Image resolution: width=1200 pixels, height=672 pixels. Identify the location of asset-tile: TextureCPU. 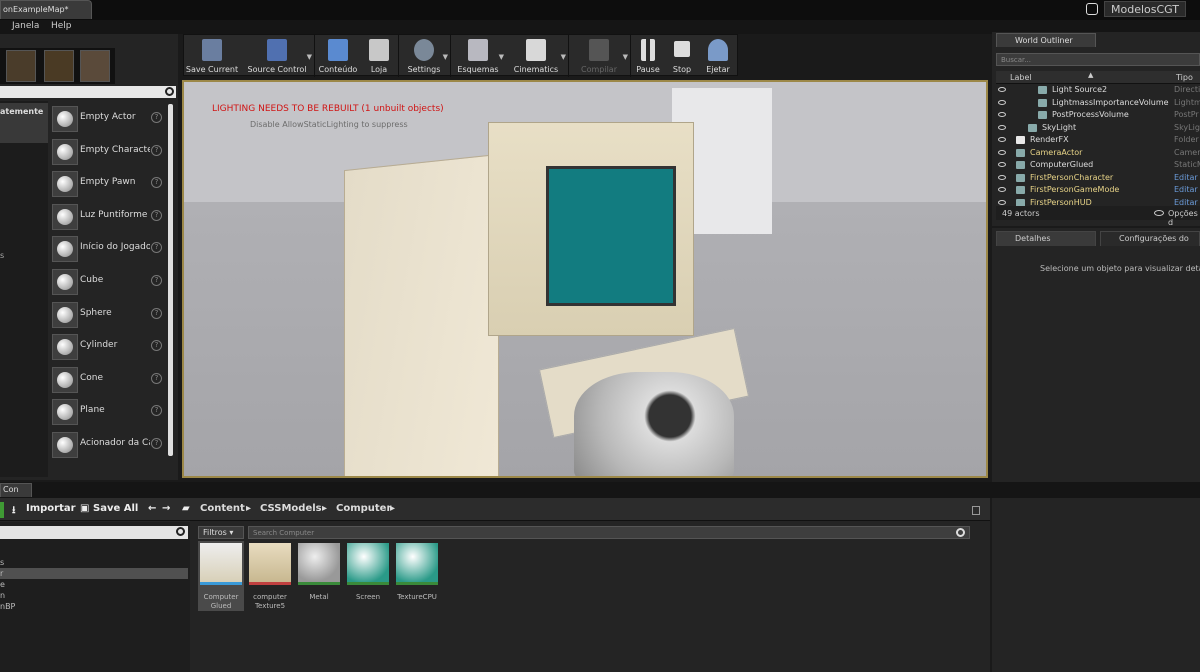
(417, 576).